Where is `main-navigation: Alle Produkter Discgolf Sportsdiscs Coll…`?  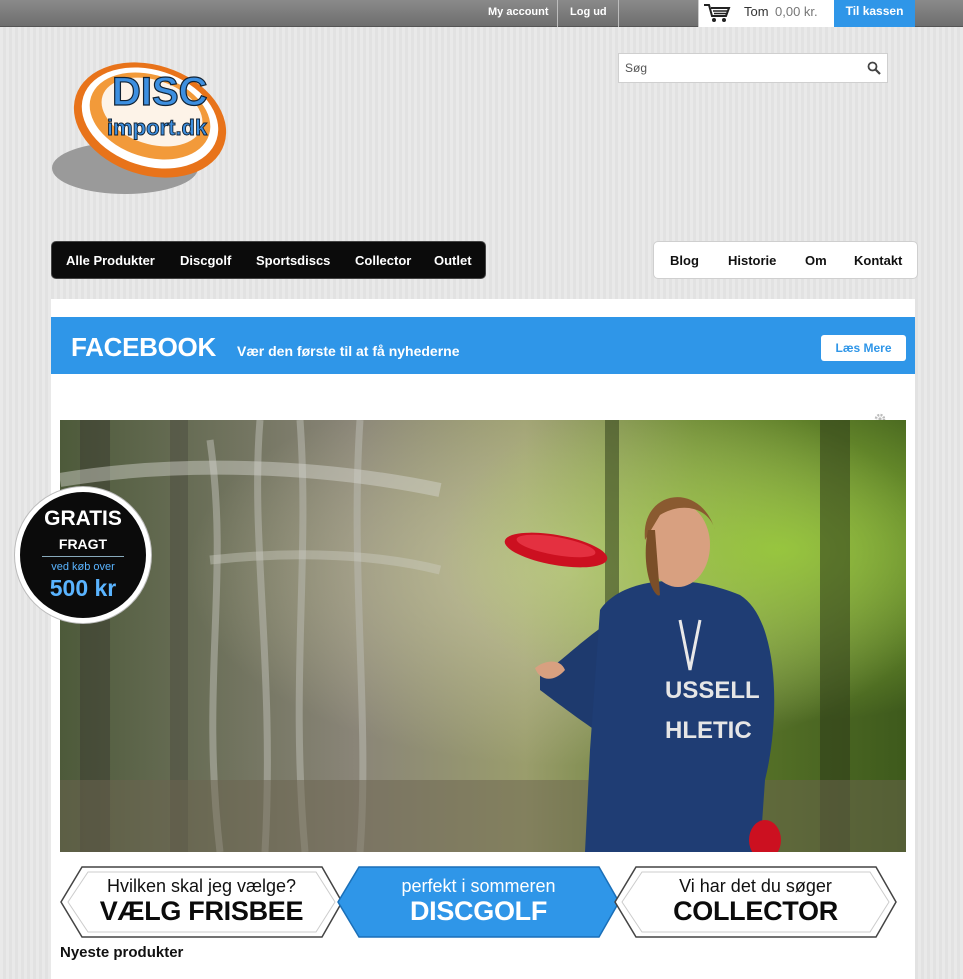
main-navigation: Alle Produkter Discgolf Sportsdiscs Coll… is located at coordinates (268, 260).